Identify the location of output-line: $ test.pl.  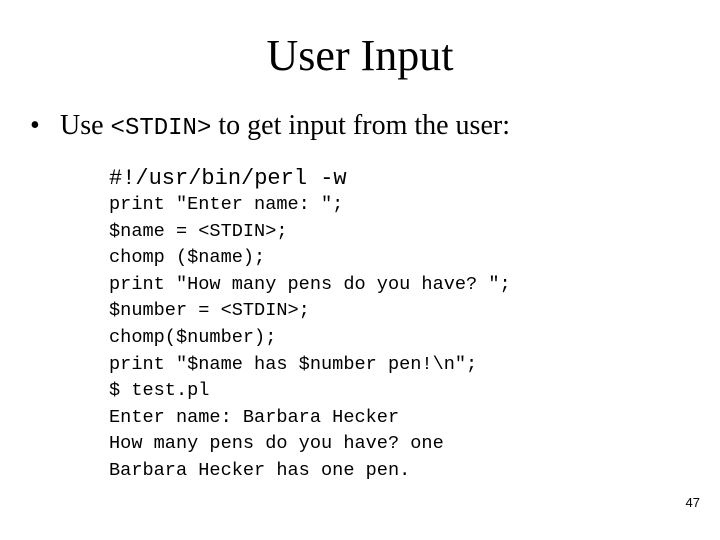
(159, 391).